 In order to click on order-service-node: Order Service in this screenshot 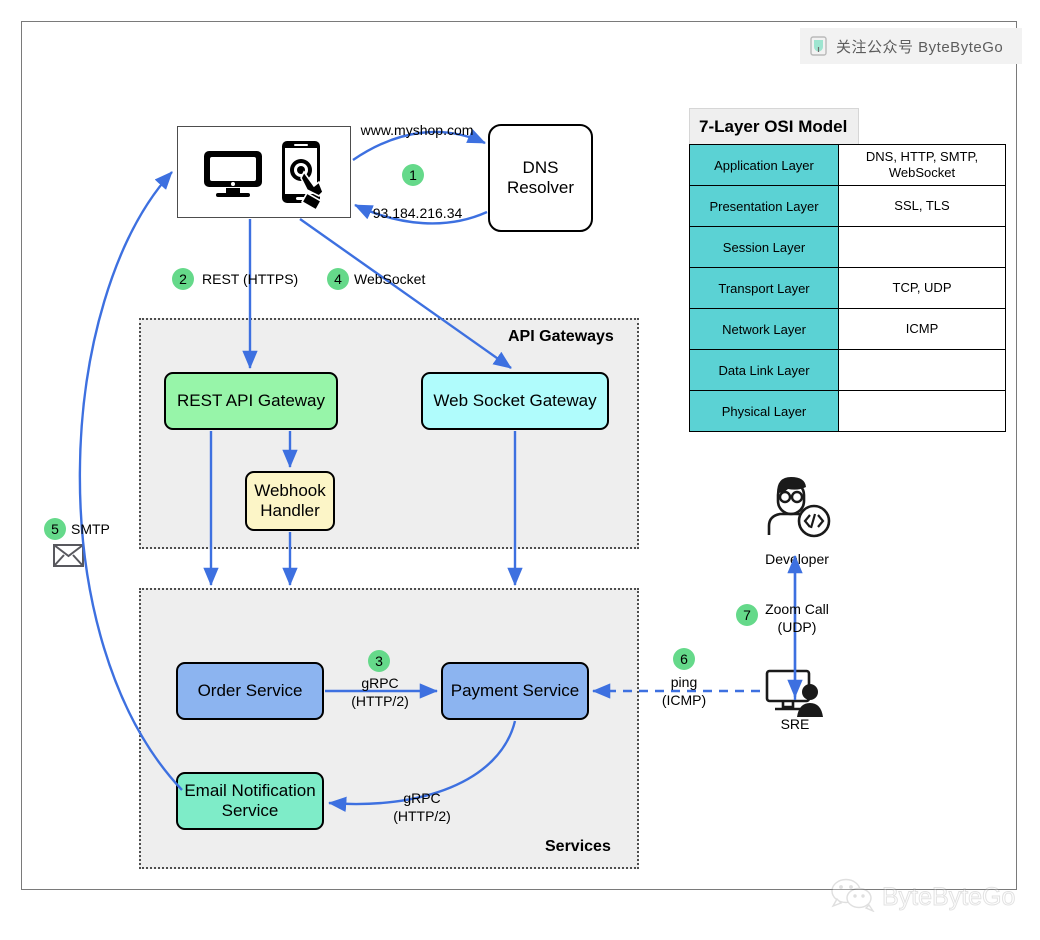, I will do `click(250, 691)`.